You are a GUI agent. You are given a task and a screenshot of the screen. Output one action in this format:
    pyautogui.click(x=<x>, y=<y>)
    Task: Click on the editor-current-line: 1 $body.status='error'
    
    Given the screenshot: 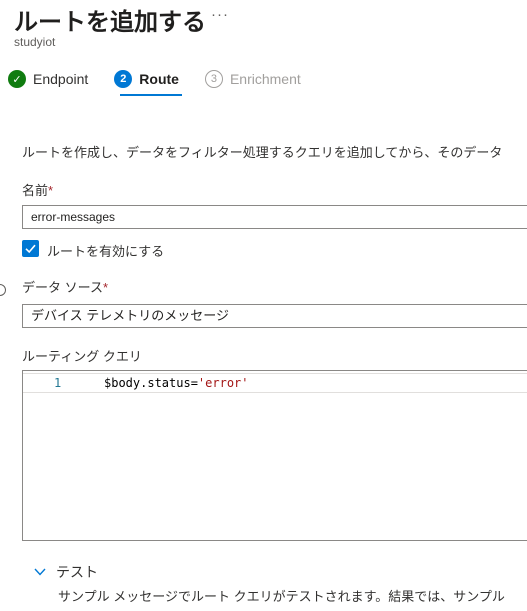 What is the action you would take?
    pyautogui.click(x=275, y=383)
    